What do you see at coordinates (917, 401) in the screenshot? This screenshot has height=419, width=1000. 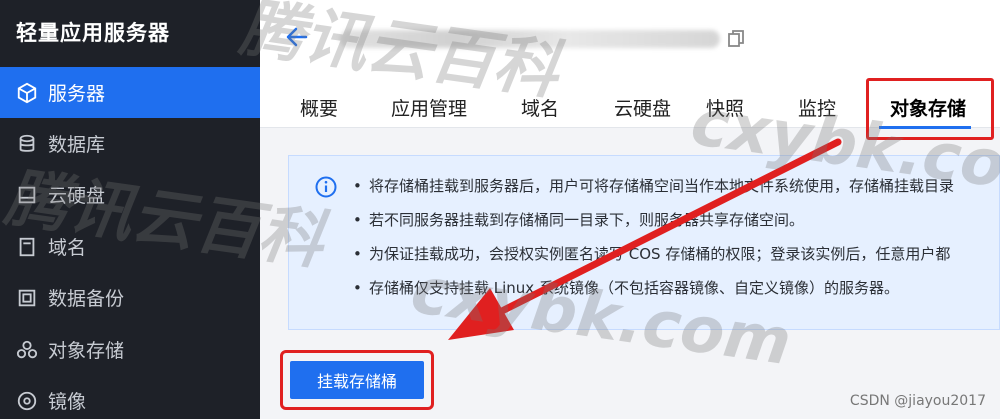 I see `credit-text: CSDN @jiayou2017` at bounding box center [917, 401].